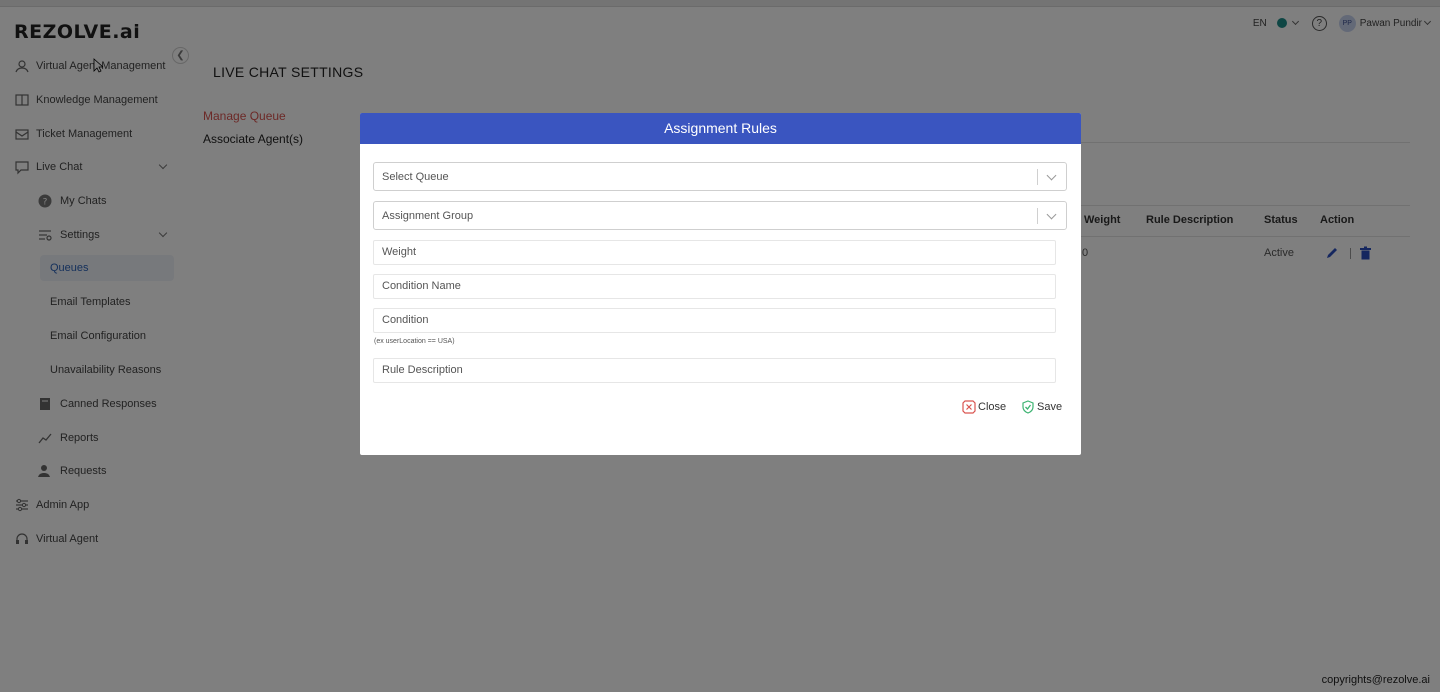  I want to click on condition-name-input: Condition Name, so click(714, 286).